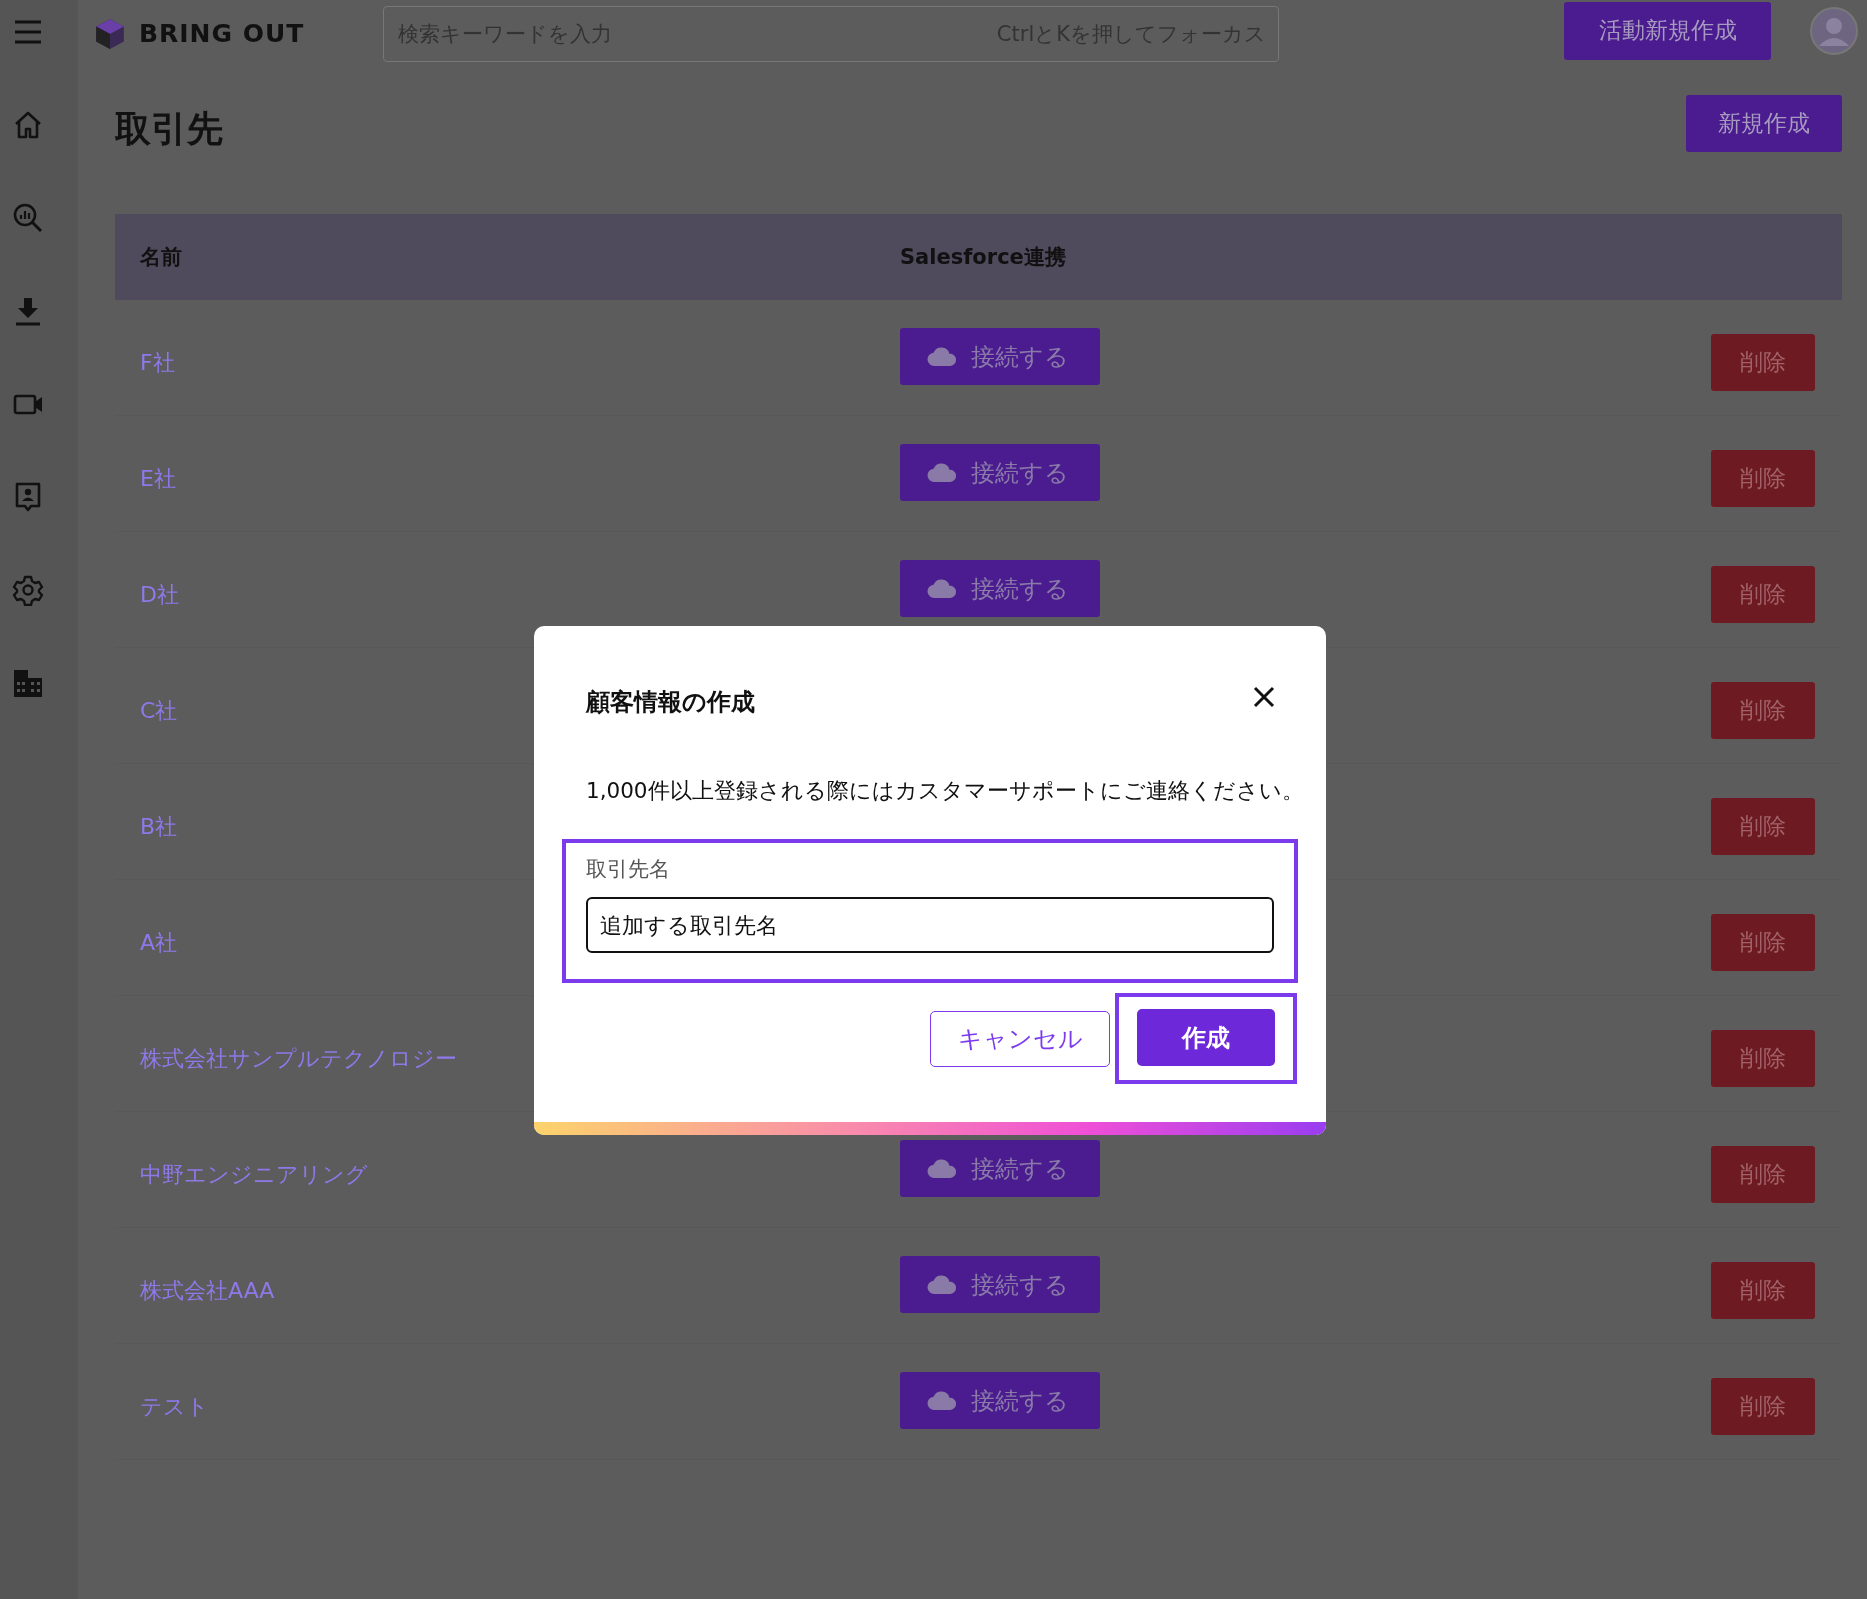 Image resolution: width=1867 pixels, height=1599 pixels. What do you see at coordinates (222, 33) in the screenshot?
I see `logo-text: BRING OUT` at bounding box center [222, 33].